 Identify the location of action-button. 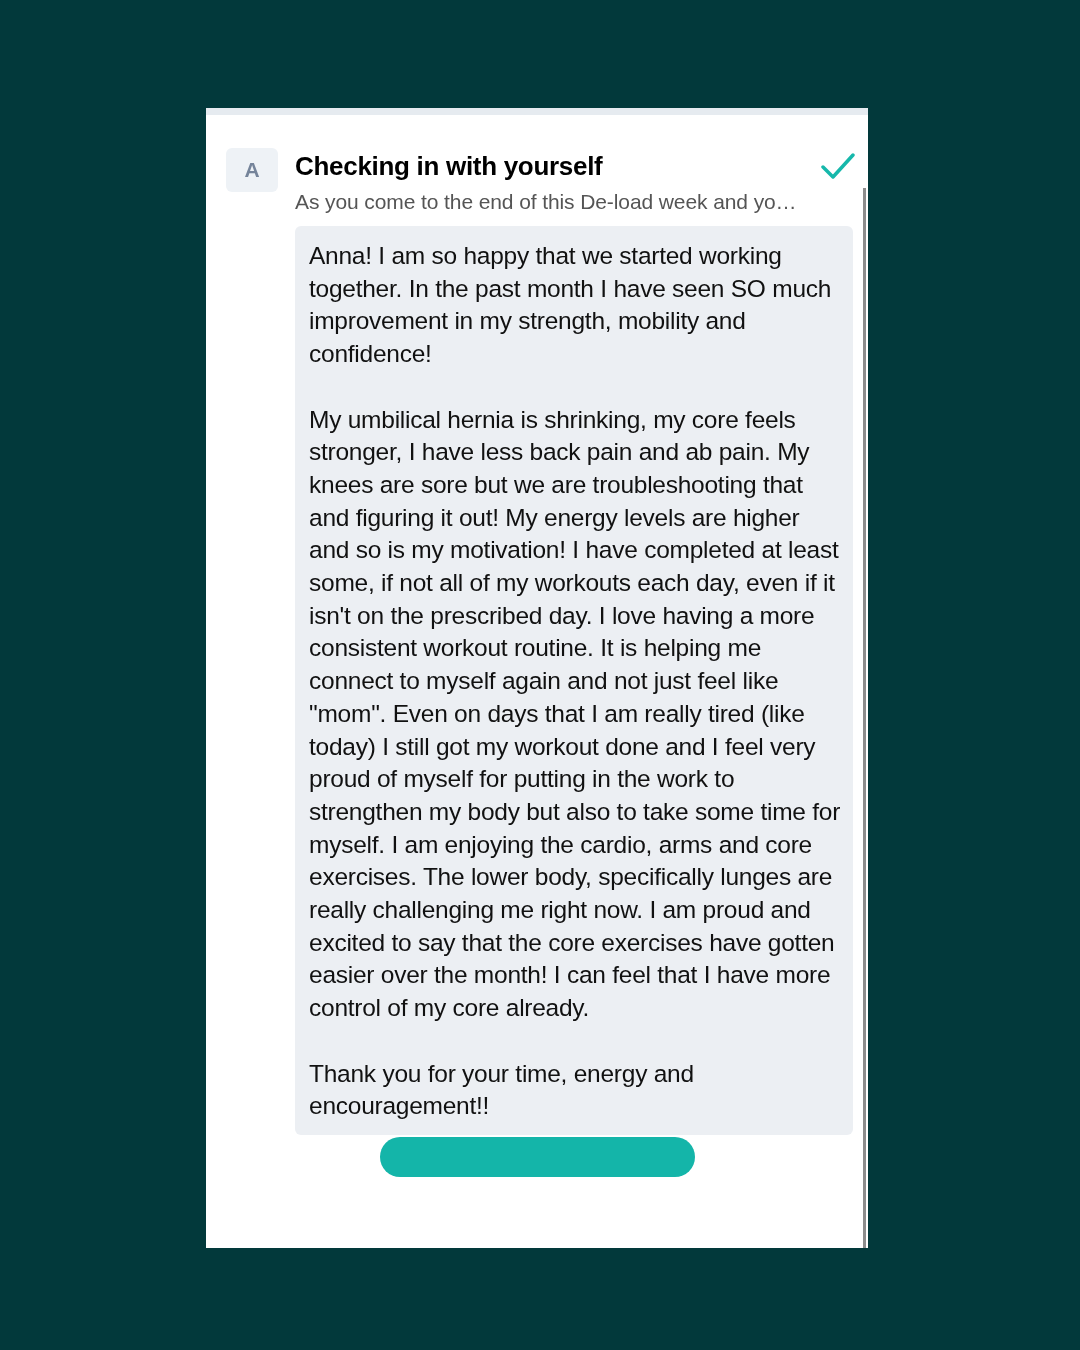
(537, 1156).